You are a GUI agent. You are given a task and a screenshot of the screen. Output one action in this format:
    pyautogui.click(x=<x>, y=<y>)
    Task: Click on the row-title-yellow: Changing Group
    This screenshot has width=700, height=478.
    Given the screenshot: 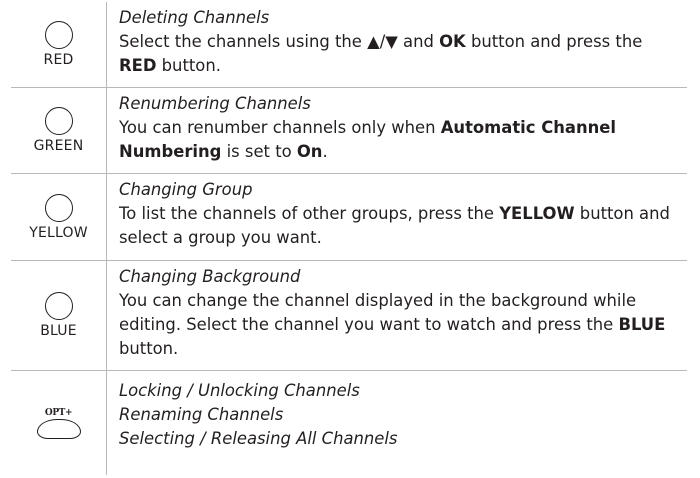 What is the action you would take?
    pyautogui.click(x=186, y=189)
    